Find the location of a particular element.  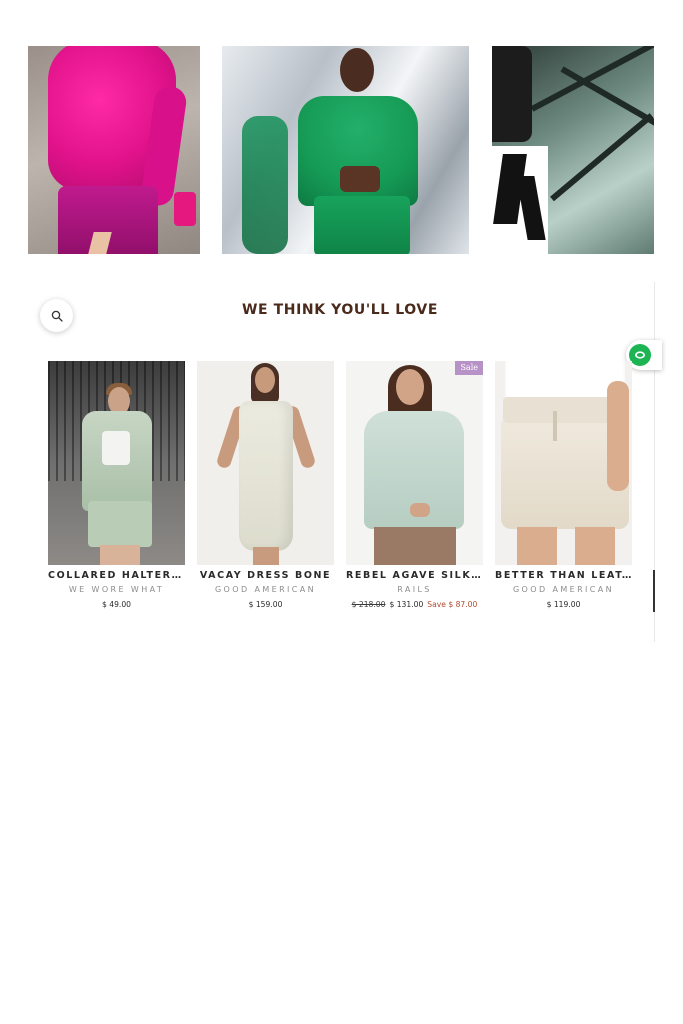

dark-top-shape is located at coordinates (512, 94).